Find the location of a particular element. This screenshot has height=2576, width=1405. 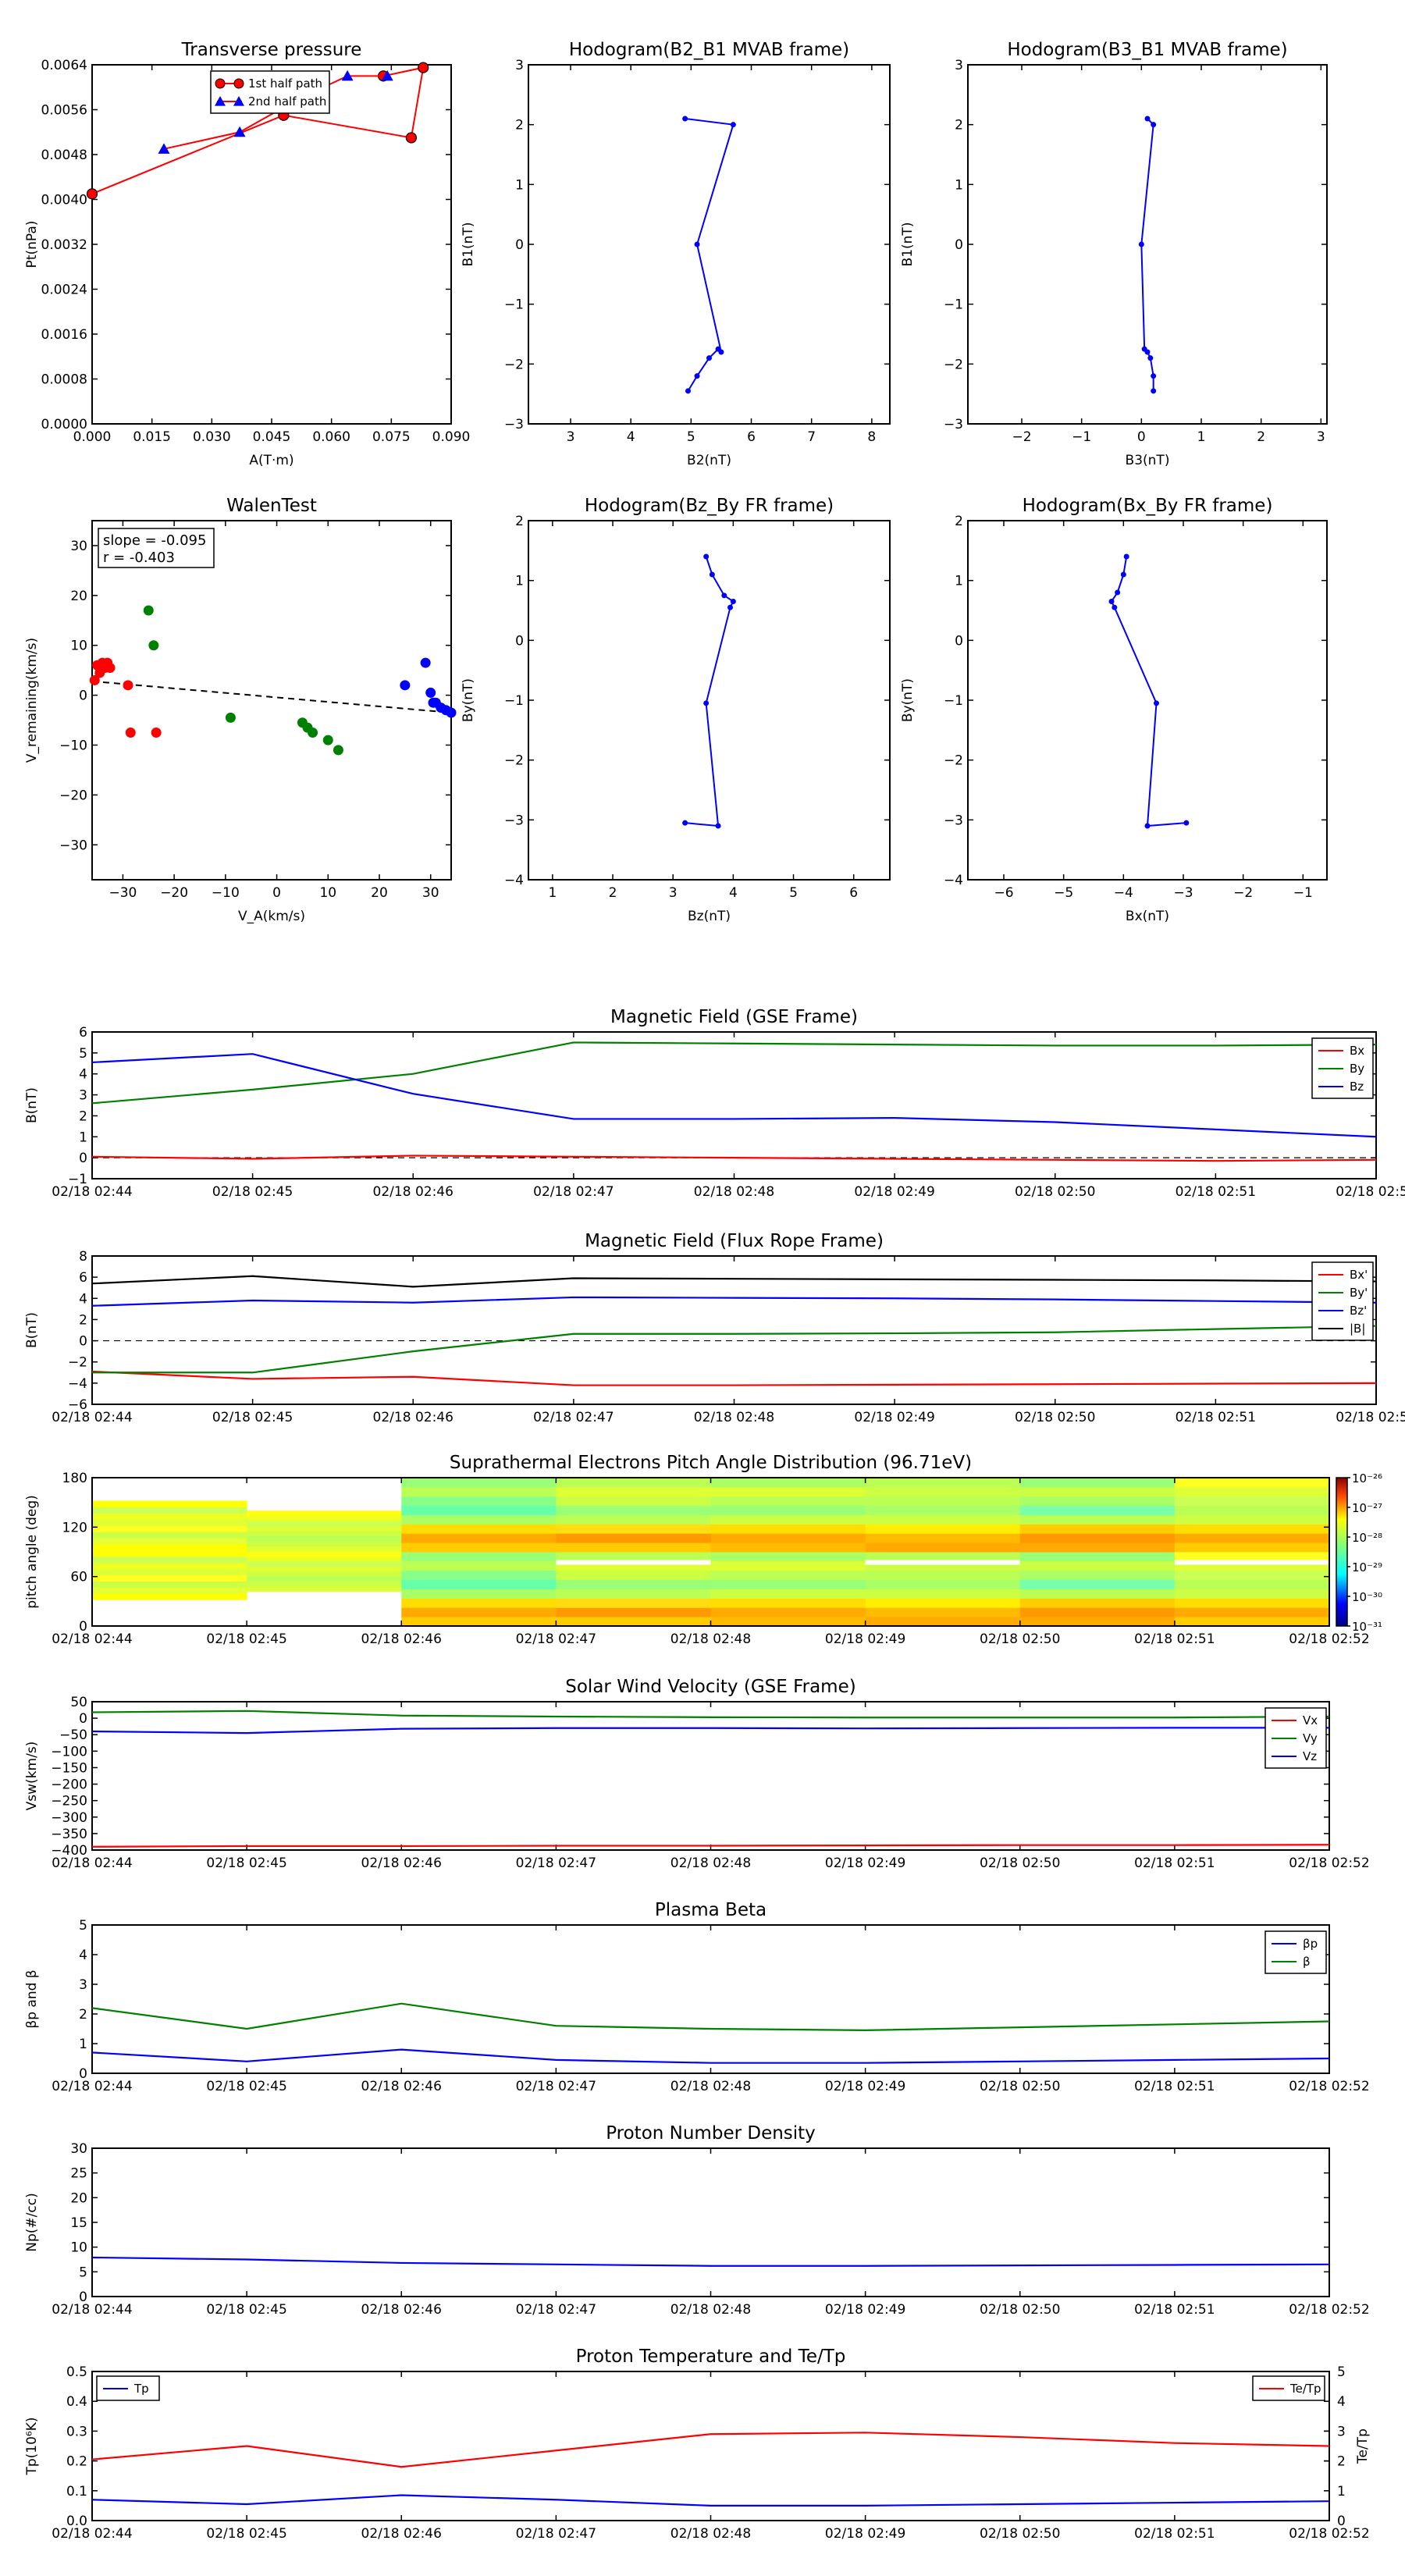

transverse_pressure-title: Transverse pressure is located at coordinates (271, 50).